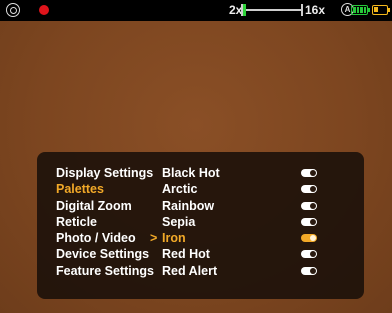 This screenshot has height=313, width=392. I want to click on zoom-slider, so click(272, 10).